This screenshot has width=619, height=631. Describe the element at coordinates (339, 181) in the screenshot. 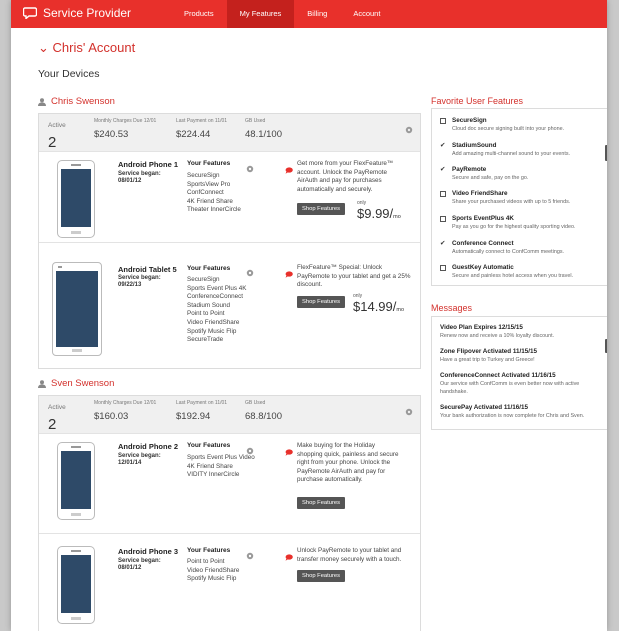

I see `promo-line: AirAuth and pay for purchases` at that location.